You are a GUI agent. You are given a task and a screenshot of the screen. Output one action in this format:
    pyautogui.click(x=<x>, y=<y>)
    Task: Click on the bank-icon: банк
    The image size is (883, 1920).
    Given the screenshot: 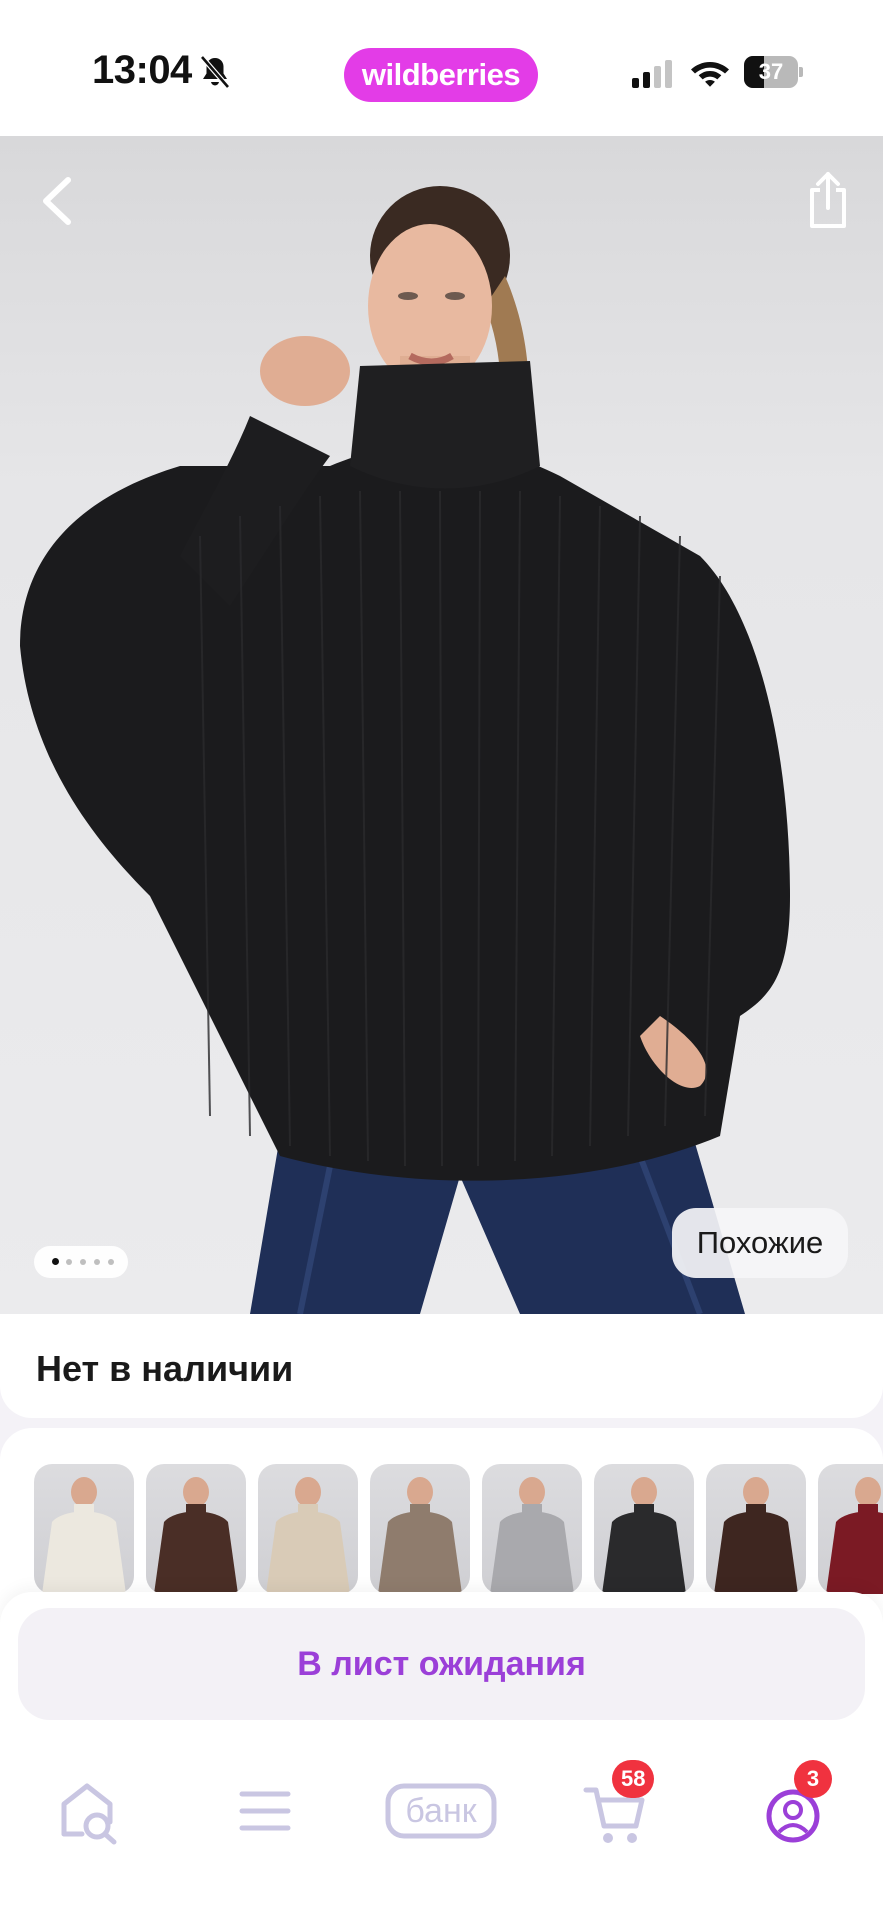 What is the action you would take?
    pyautogui.click(x=441, y=1811)
    